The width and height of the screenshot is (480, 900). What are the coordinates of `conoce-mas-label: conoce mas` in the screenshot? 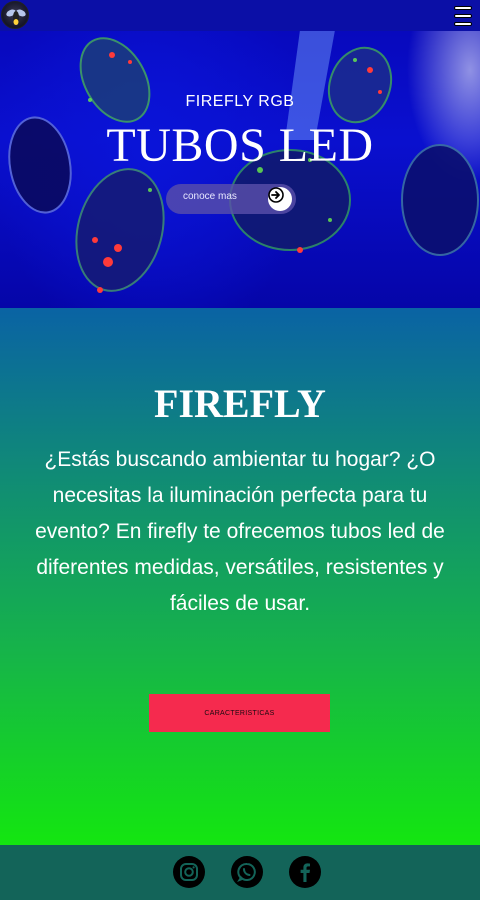 It's located at (210, 196).